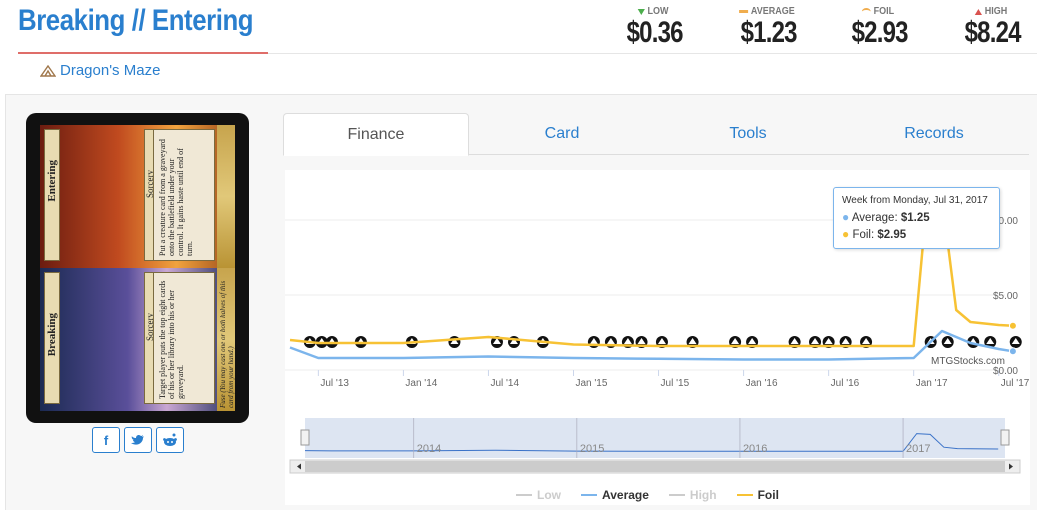 The width and height of the screenshot is (1037, 510). What do you see at coordinates (748, 134) in the screenshot?
I see `tab-tools: Tools` at bounding box center [748, 134].